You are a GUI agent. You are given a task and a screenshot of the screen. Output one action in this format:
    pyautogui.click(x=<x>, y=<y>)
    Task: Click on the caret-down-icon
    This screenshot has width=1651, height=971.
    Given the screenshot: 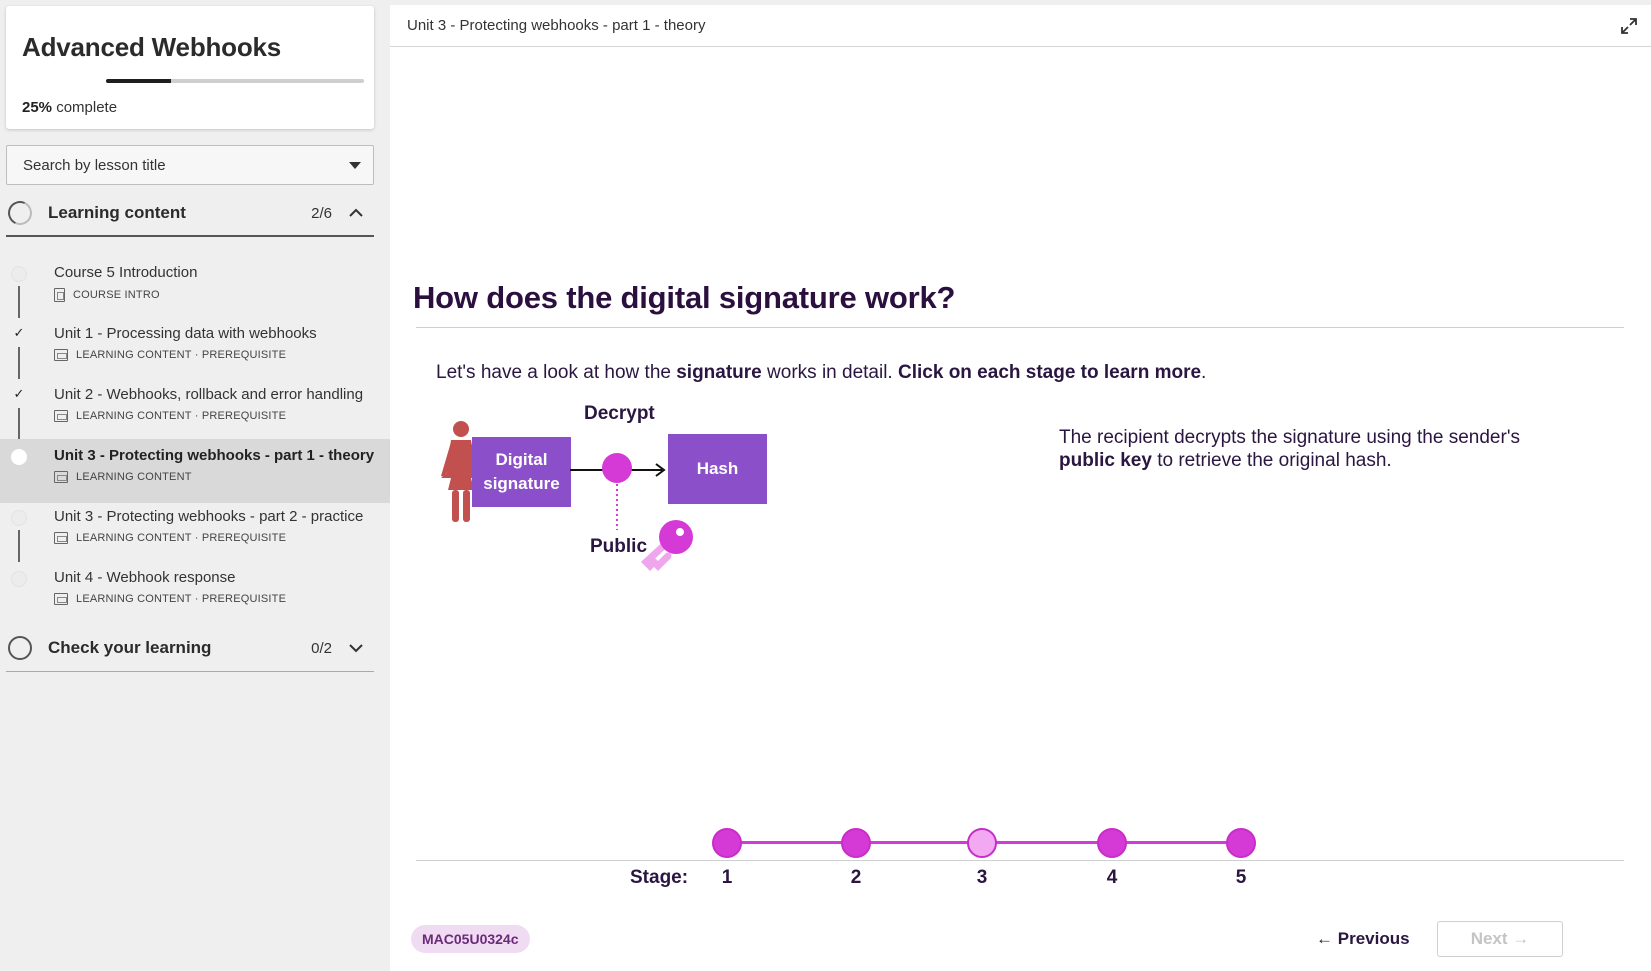 What is the action you would take?
    pyautogui.click(x=355, y=165)
    